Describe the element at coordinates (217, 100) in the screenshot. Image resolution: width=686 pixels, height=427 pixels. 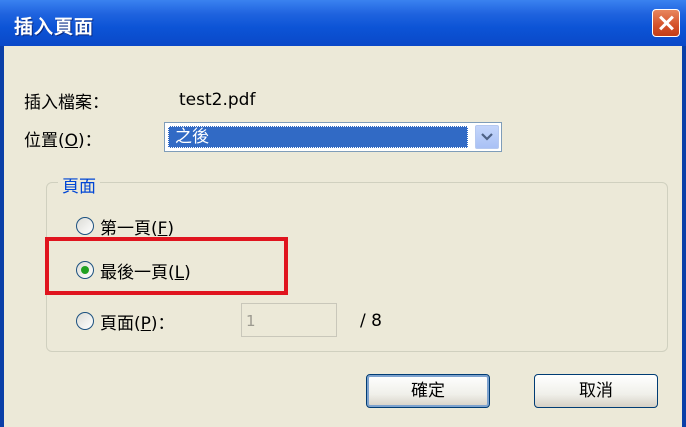
I see `insert-file-name: test2.pdf` at that location.